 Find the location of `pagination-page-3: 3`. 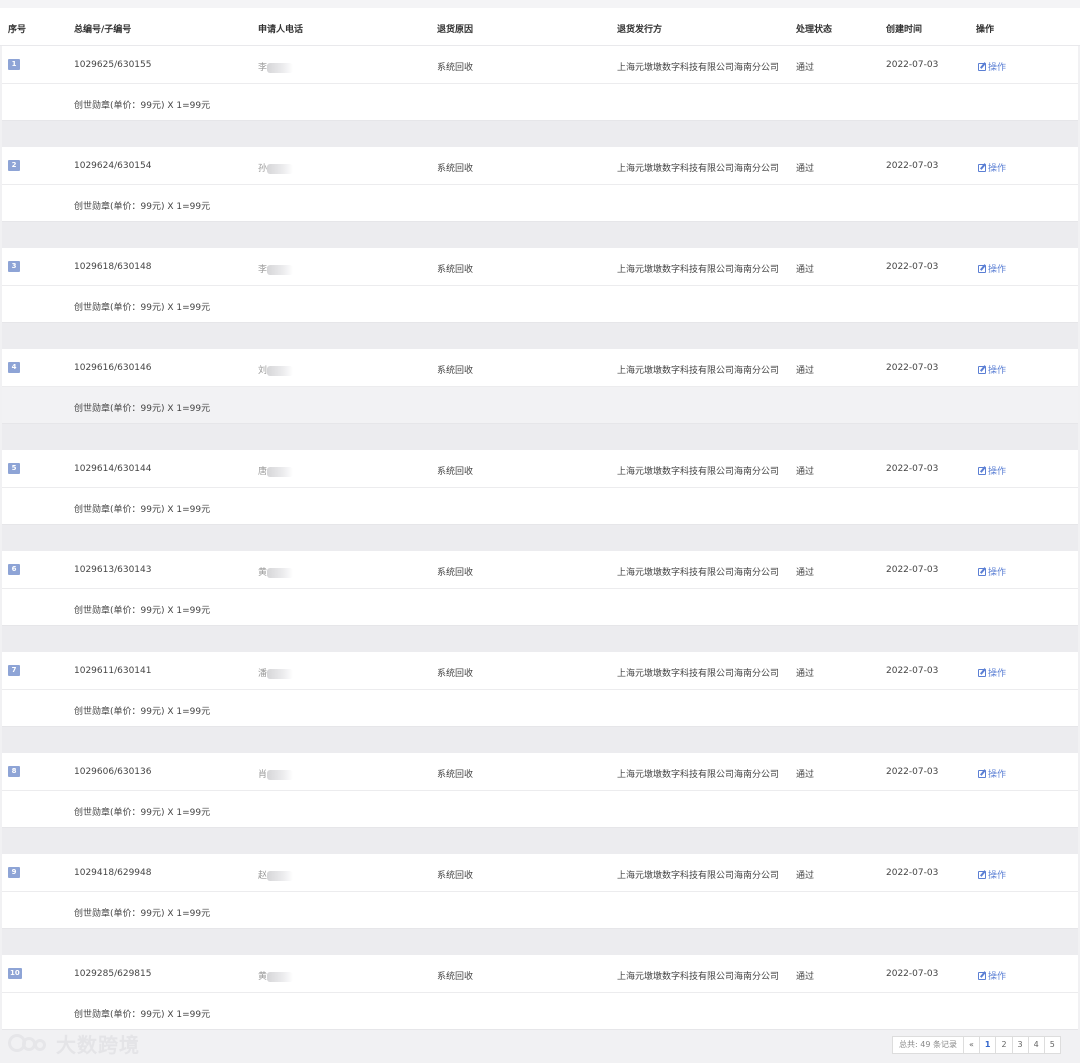

pagination-page-3: 3 is located at coordinates (1019, 1045).